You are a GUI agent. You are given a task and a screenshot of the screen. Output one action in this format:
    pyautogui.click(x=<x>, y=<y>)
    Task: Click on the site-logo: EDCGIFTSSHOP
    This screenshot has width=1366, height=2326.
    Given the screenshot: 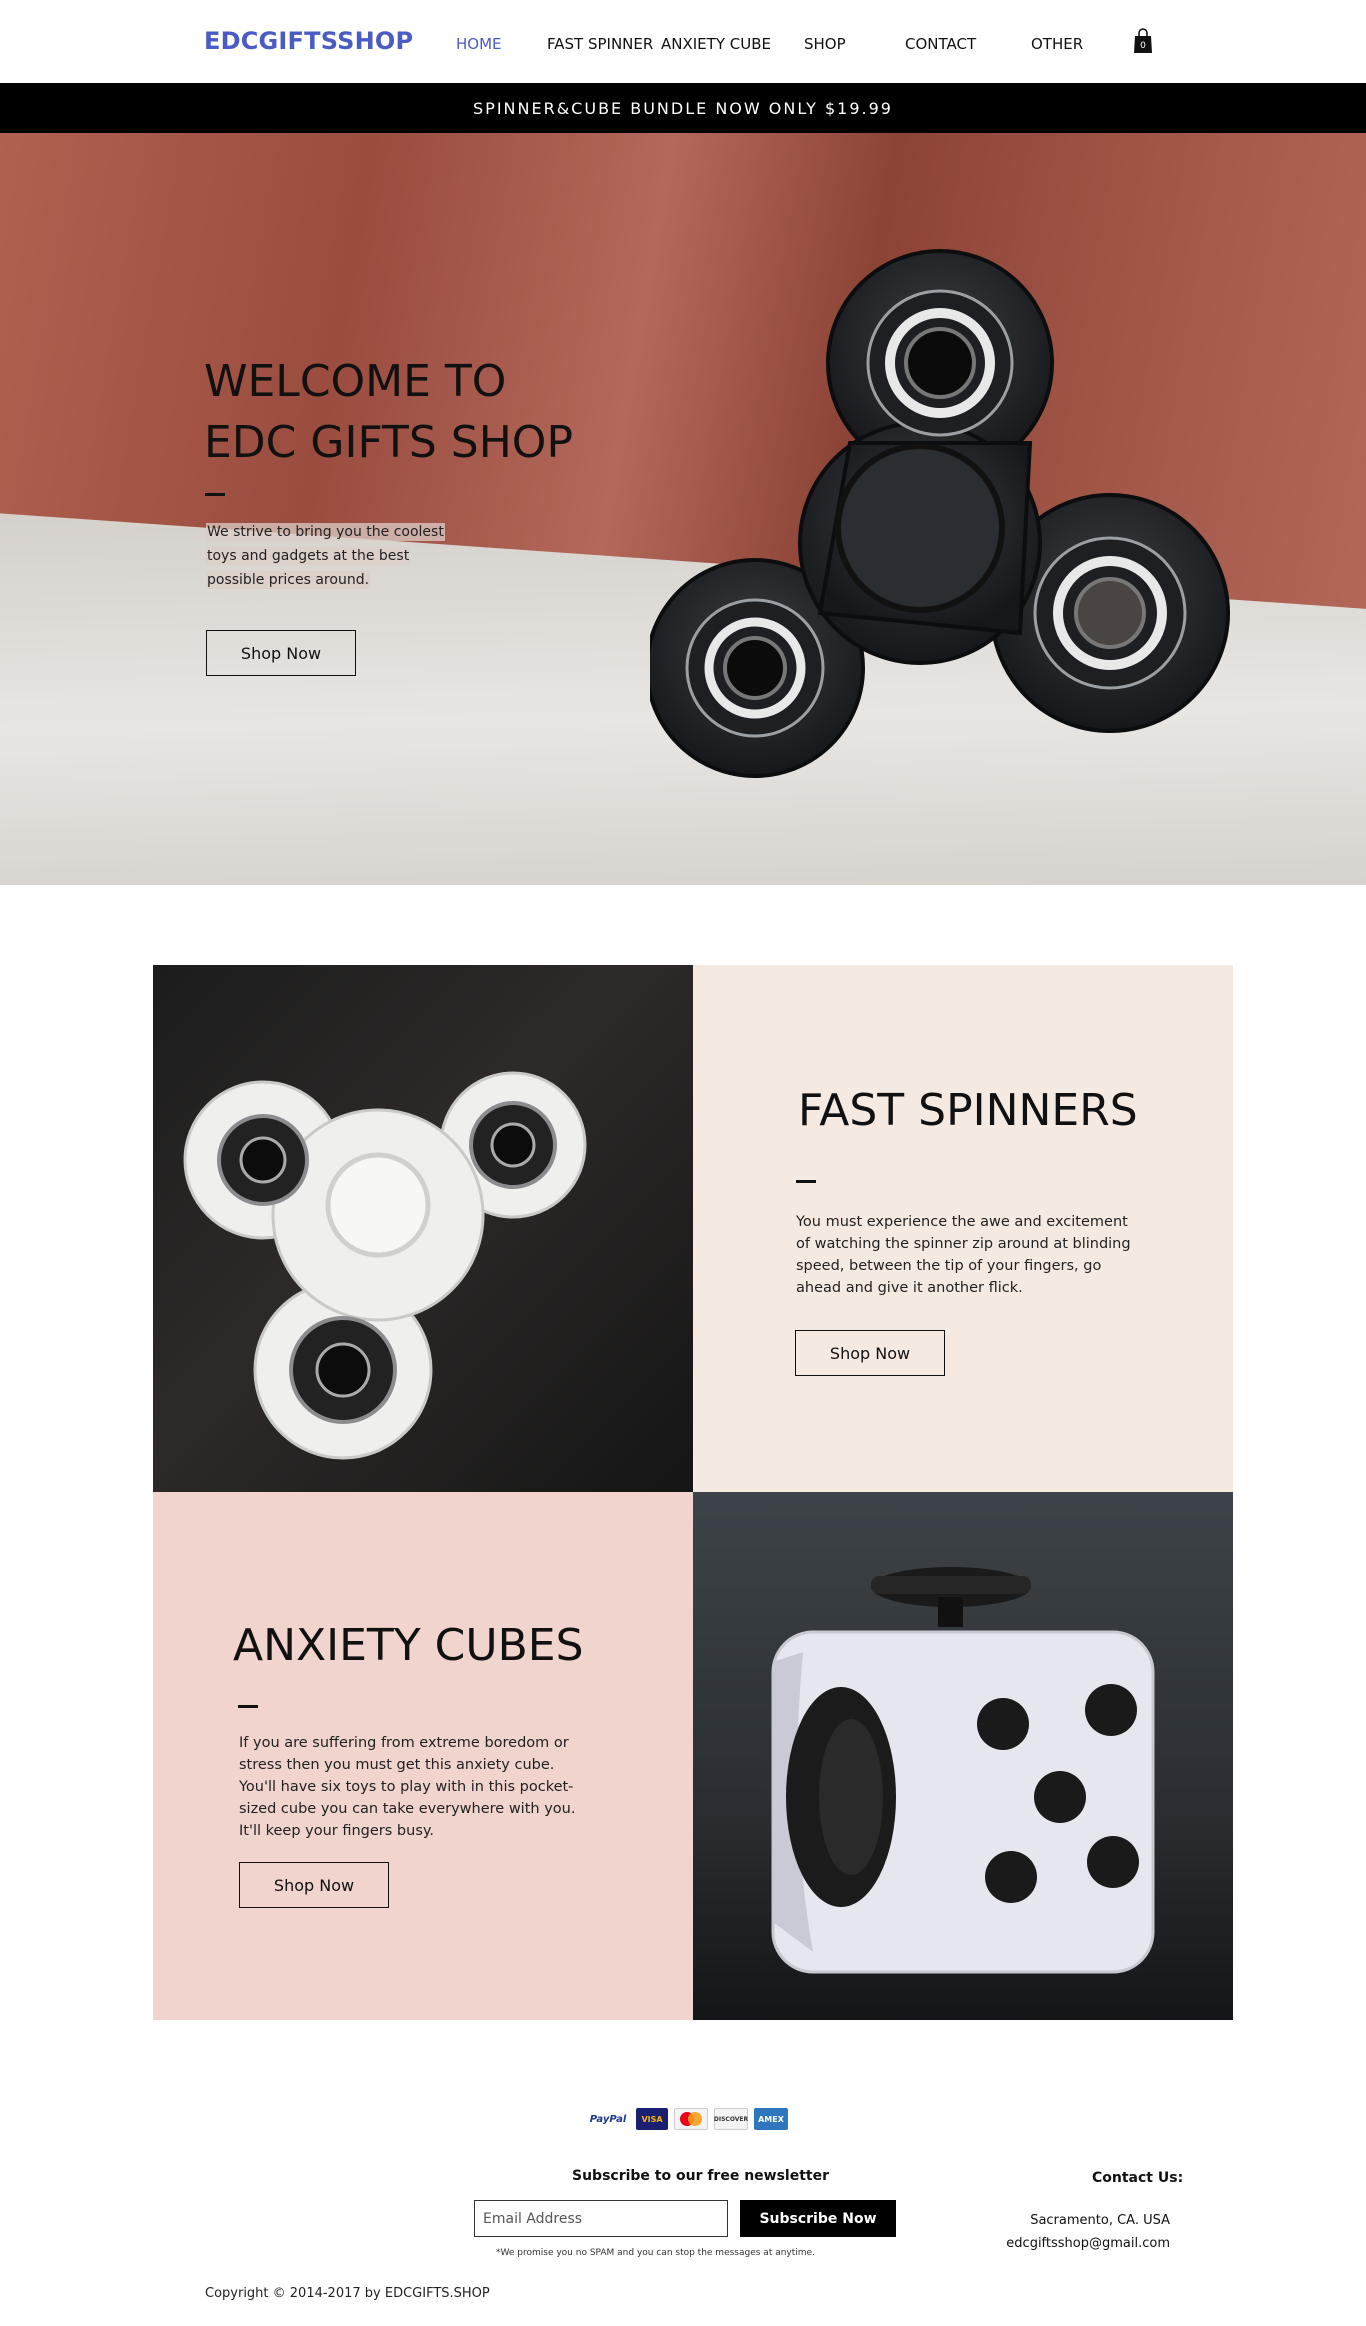 What is the action you would take?
    pyautogui.click(x=308, y=41)
    